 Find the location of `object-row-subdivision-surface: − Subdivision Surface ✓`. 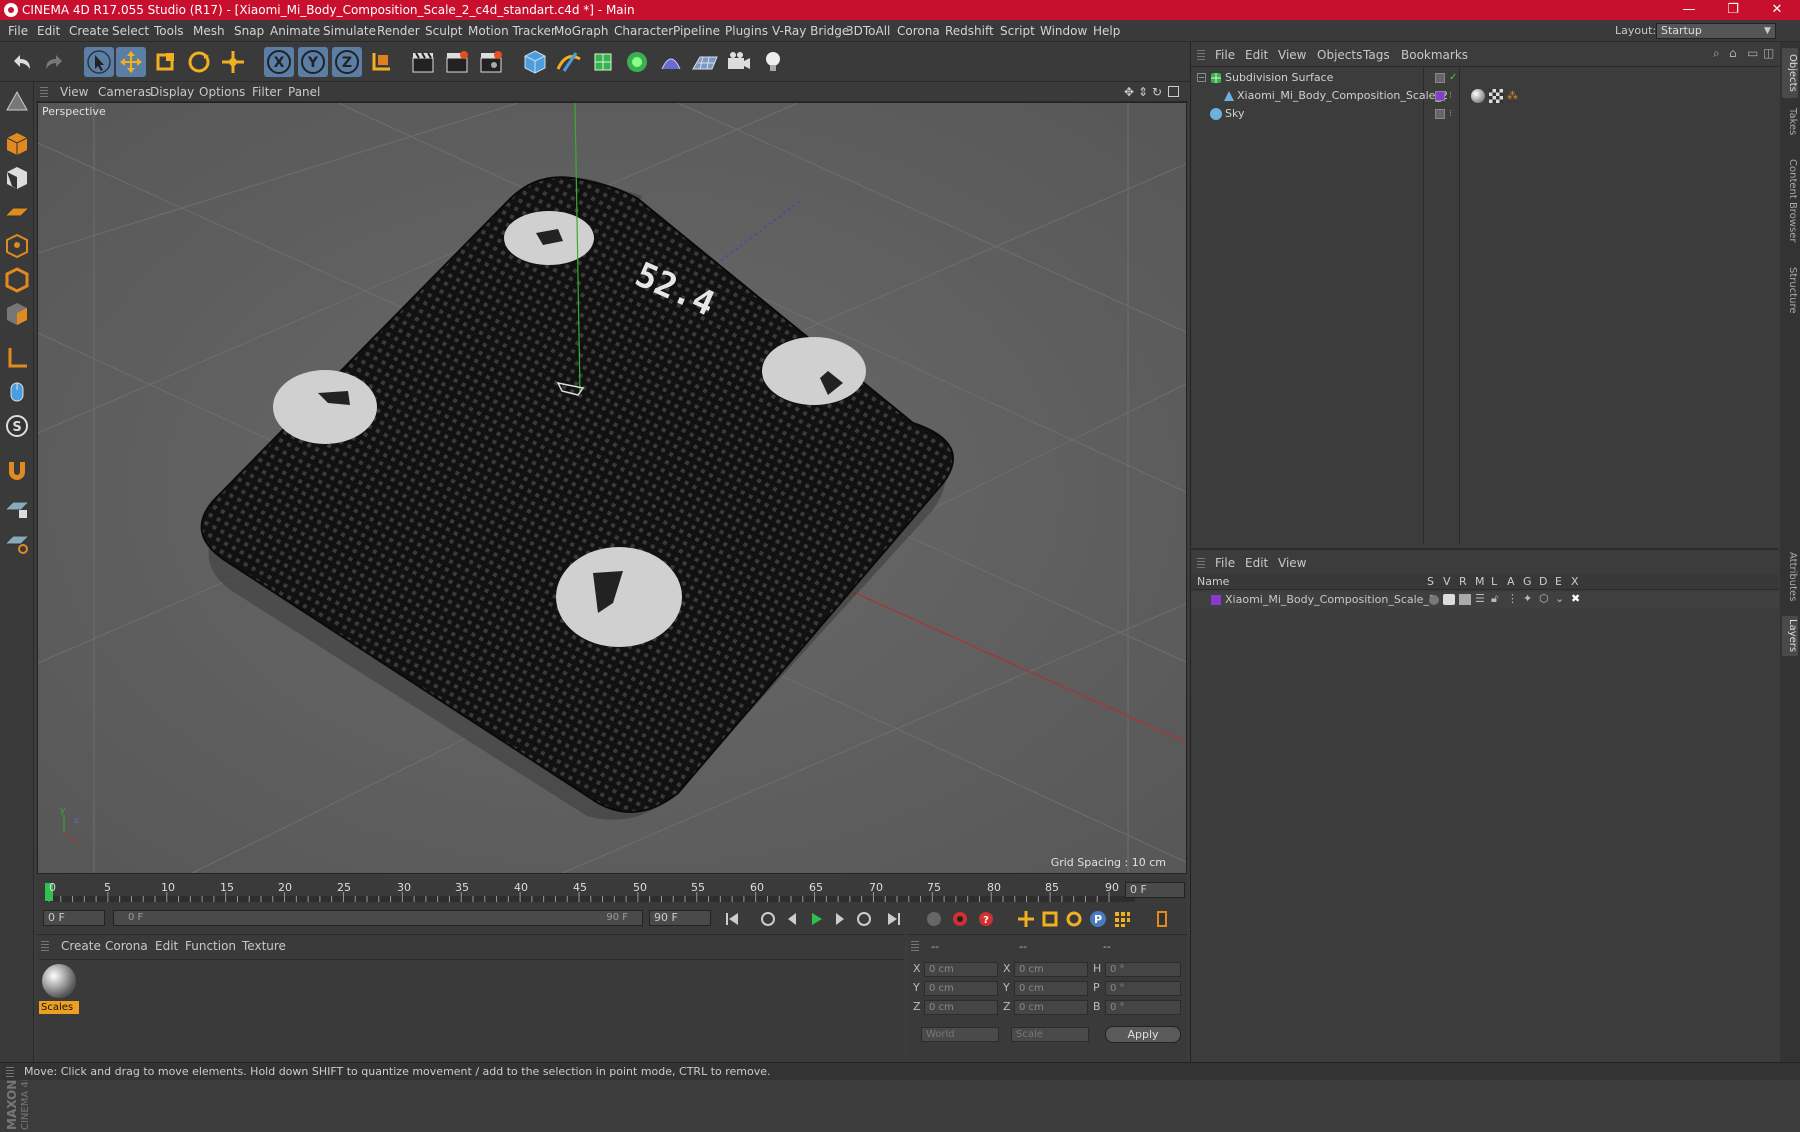

object-row-subdivision-surface: − Subdivision Surface ✓ is located at coordinates (1487, 78).